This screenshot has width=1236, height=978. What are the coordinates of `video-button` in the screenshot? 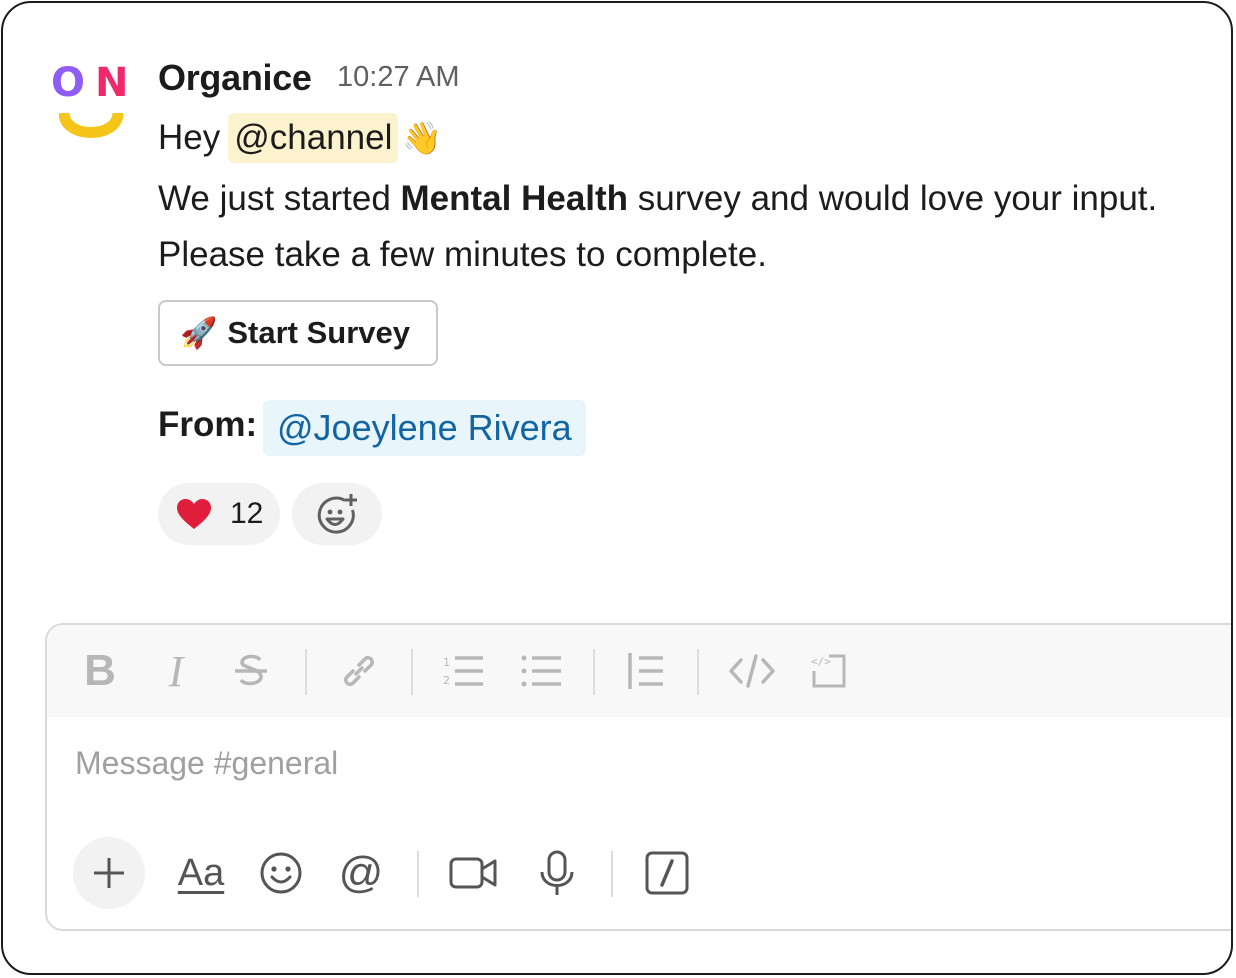 It's located at (473, 873).